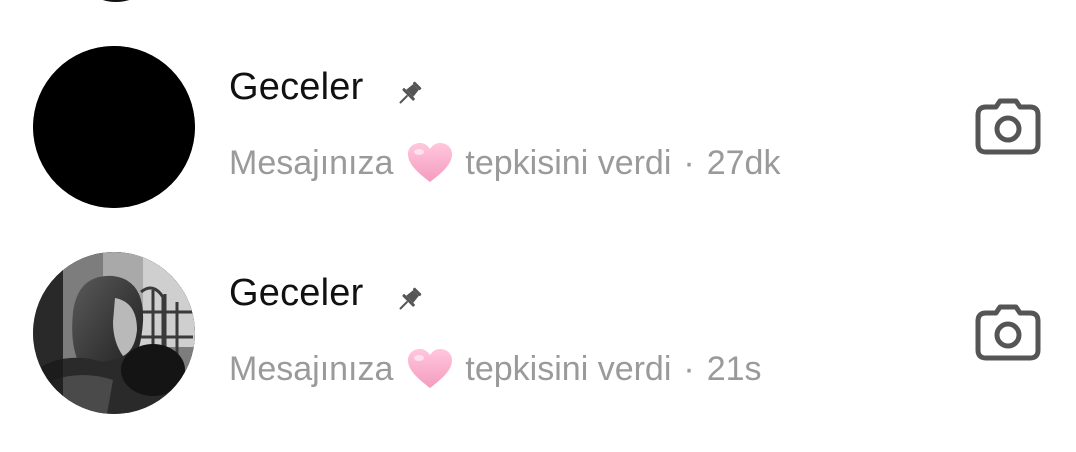 The width and height of the screenshot is (1076, 452). I want to click on previous-thread-avatar, so click(116, 1).